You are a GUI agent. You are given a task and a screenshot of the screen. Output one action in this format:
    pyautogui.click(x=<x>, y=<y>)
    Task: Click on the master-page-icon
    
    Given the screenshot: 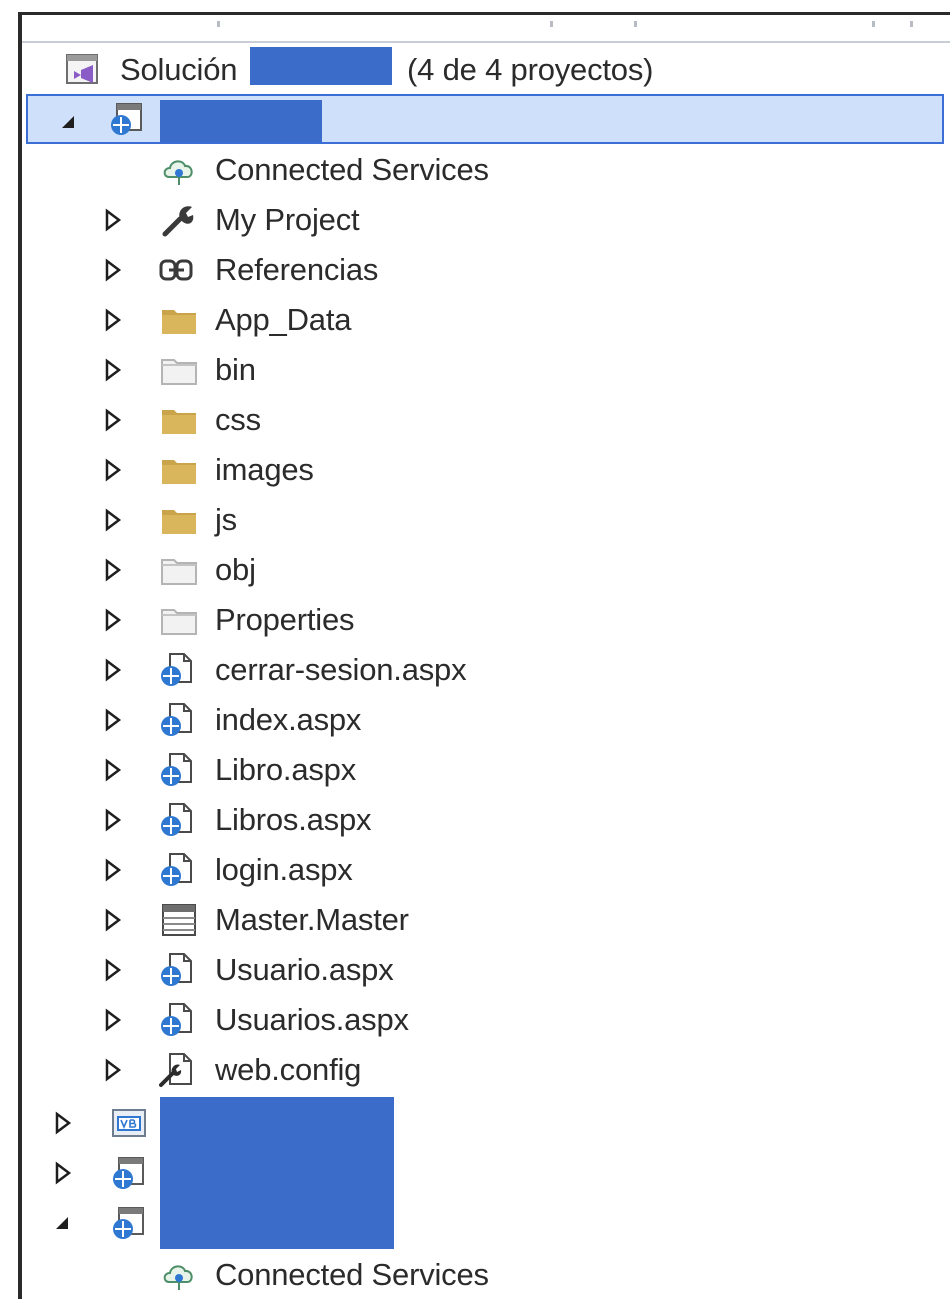 What is the action you would take?
    pyautogui.click(x=179, y=920)
    